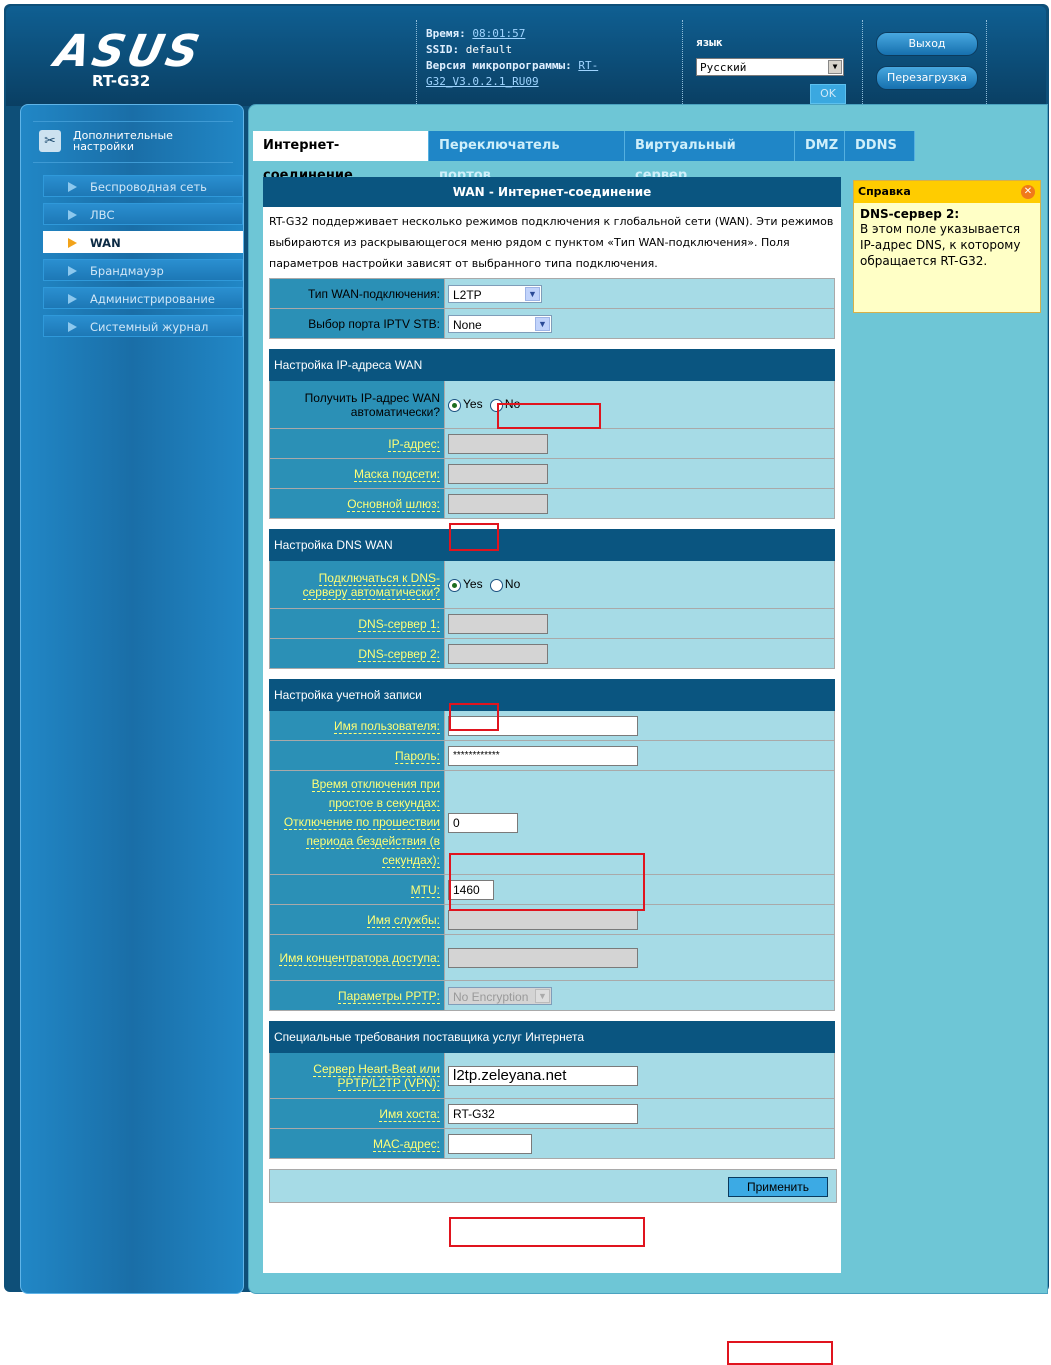  I want to click on dns2-label: DNS-сервер 2:, so click(357, 653).